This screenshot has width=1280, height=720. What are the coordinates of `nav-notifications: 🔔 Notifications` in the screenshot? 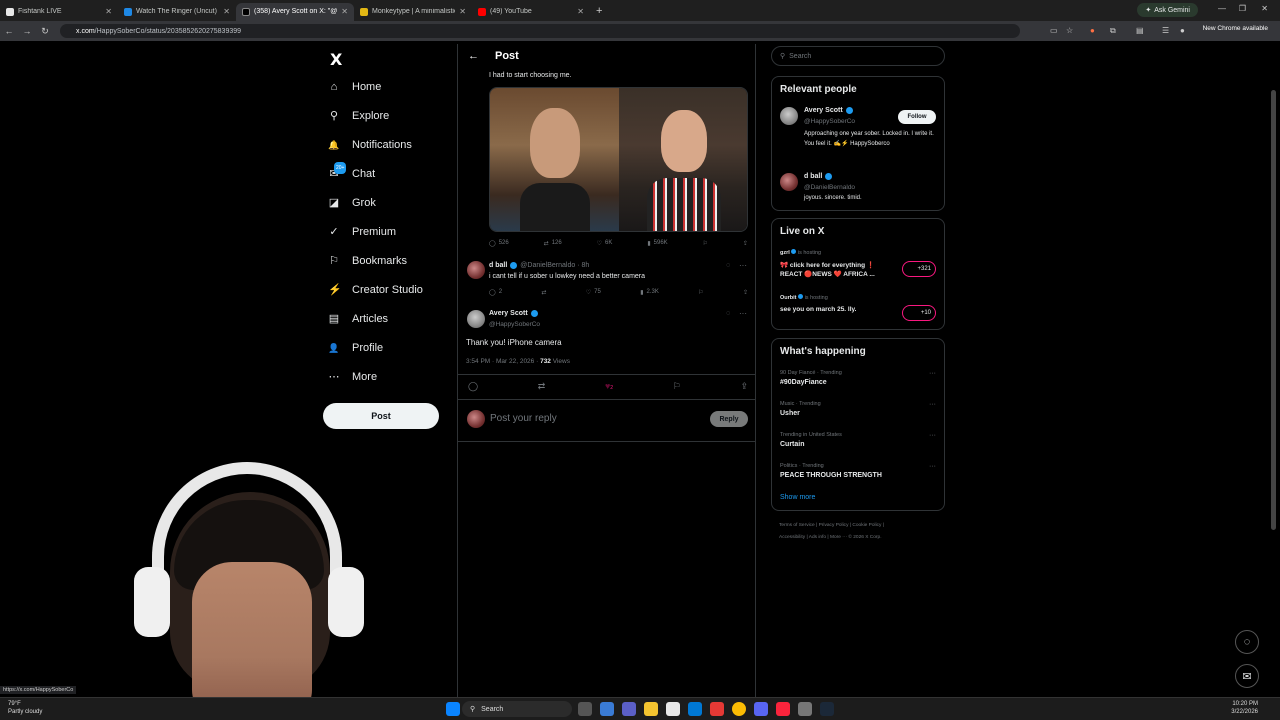 It's located at (370, 145).